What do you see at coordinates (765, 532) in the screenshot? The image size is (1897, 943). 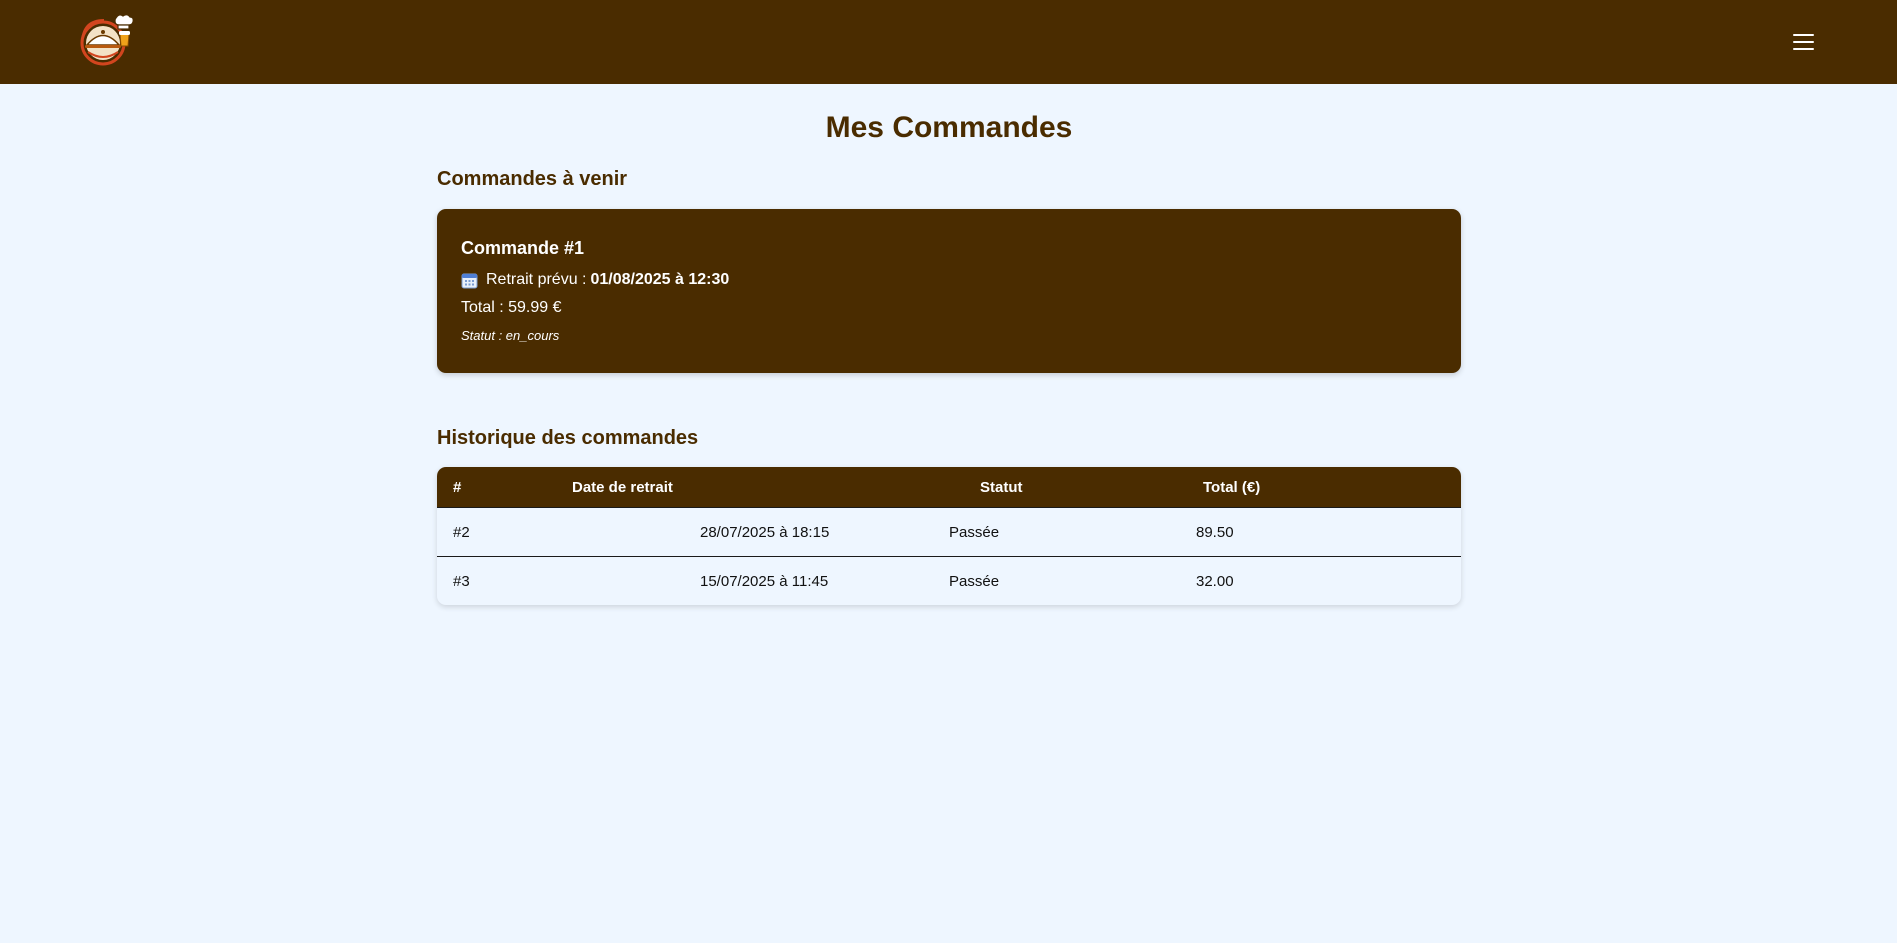 I see `pickup-date-cell: 28/07/2025 à 18:15` at bounding box center [765, 532].